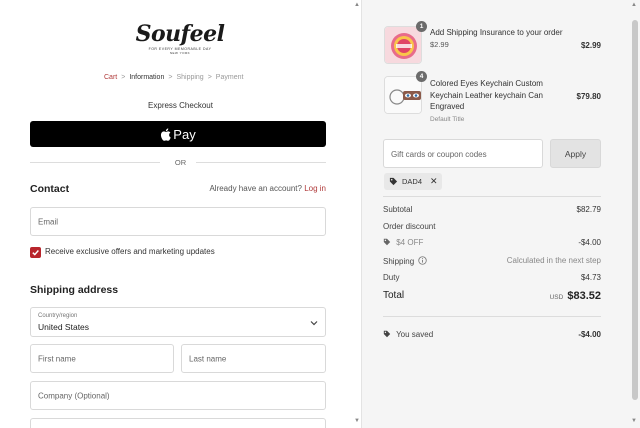 The image size is (640, 428). What do you see at coordinates (589, 242) in the screenshot?
I see `discount-value: -$4.00` at bounding box center [589, 242].